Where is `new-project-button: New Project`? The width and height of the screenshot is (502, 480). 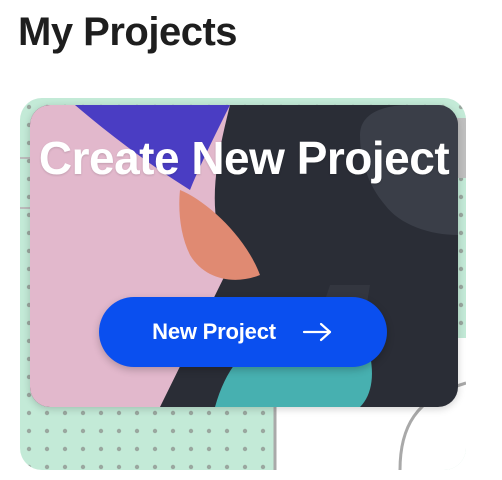 new-project-button: New Project is located at coordinates (243, 332).